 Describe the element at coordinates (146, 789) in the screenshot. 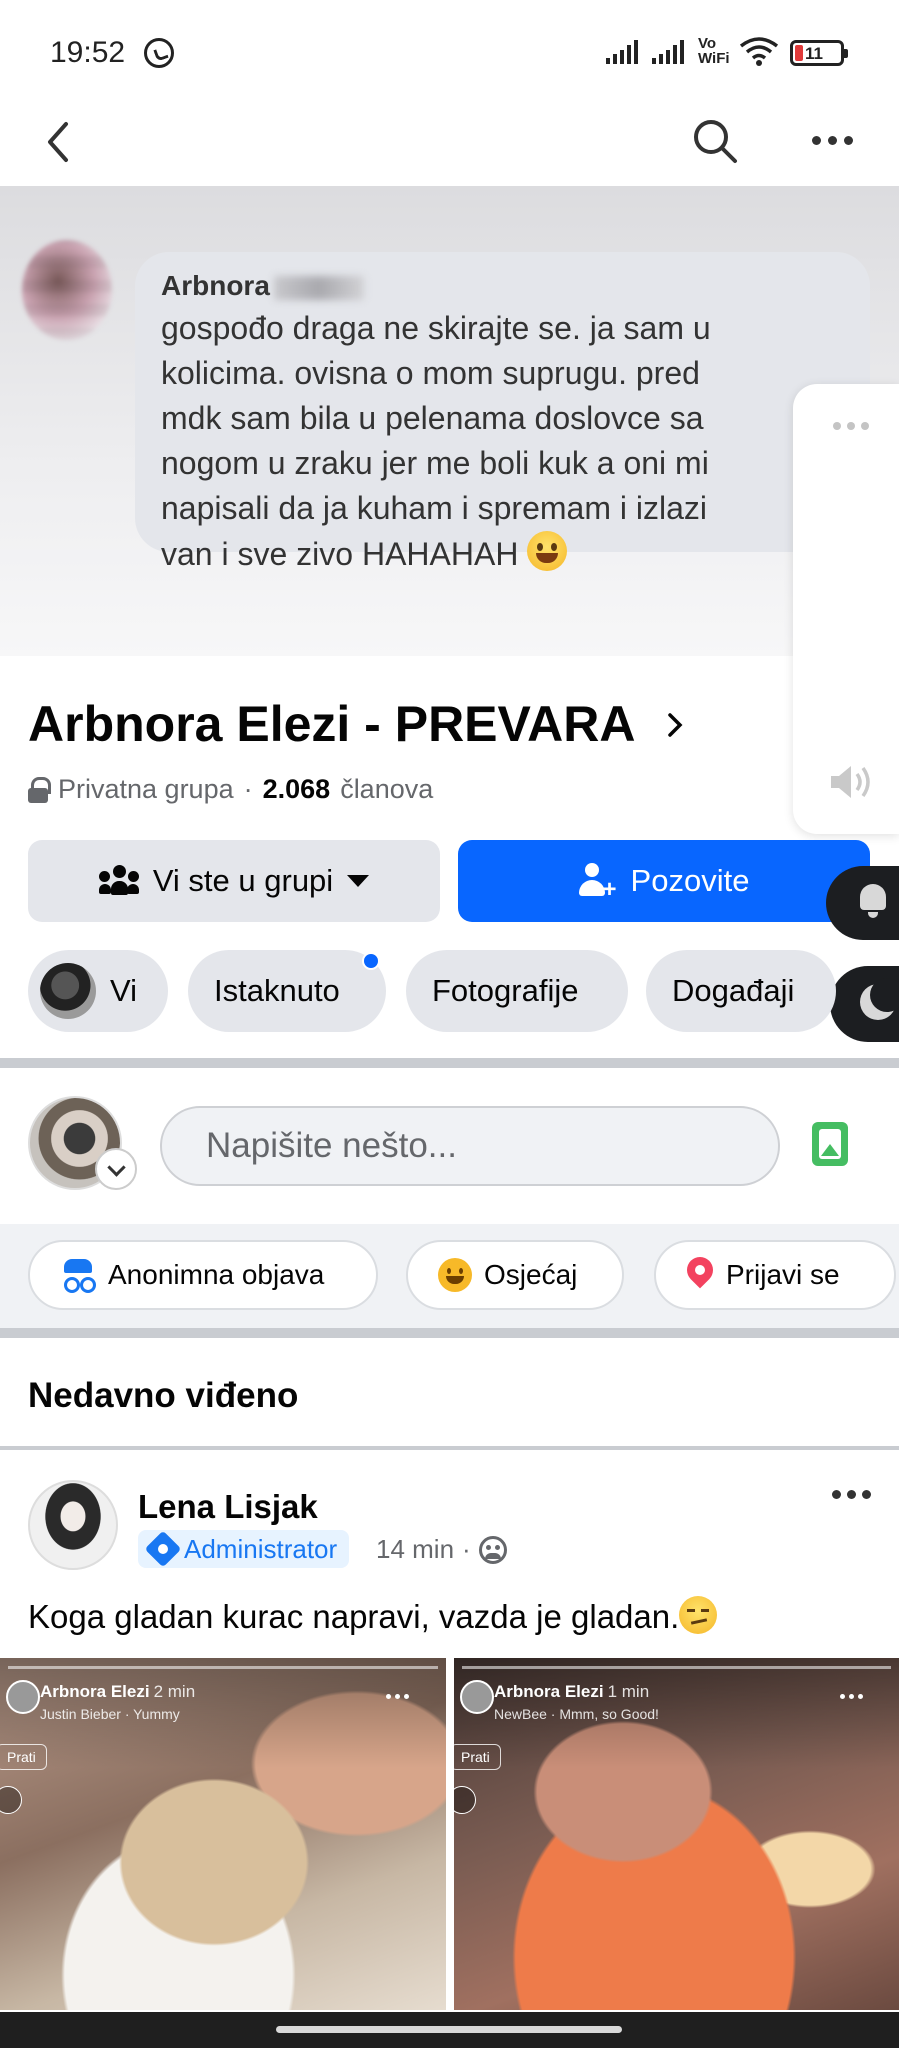

I see `group-privacy: Privatna grupa` at that location.